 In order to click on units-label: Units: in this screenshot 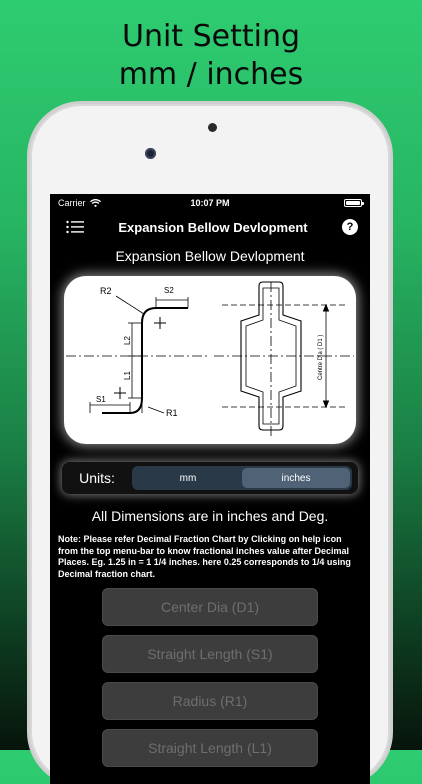, I will do `click(97, 478)`.